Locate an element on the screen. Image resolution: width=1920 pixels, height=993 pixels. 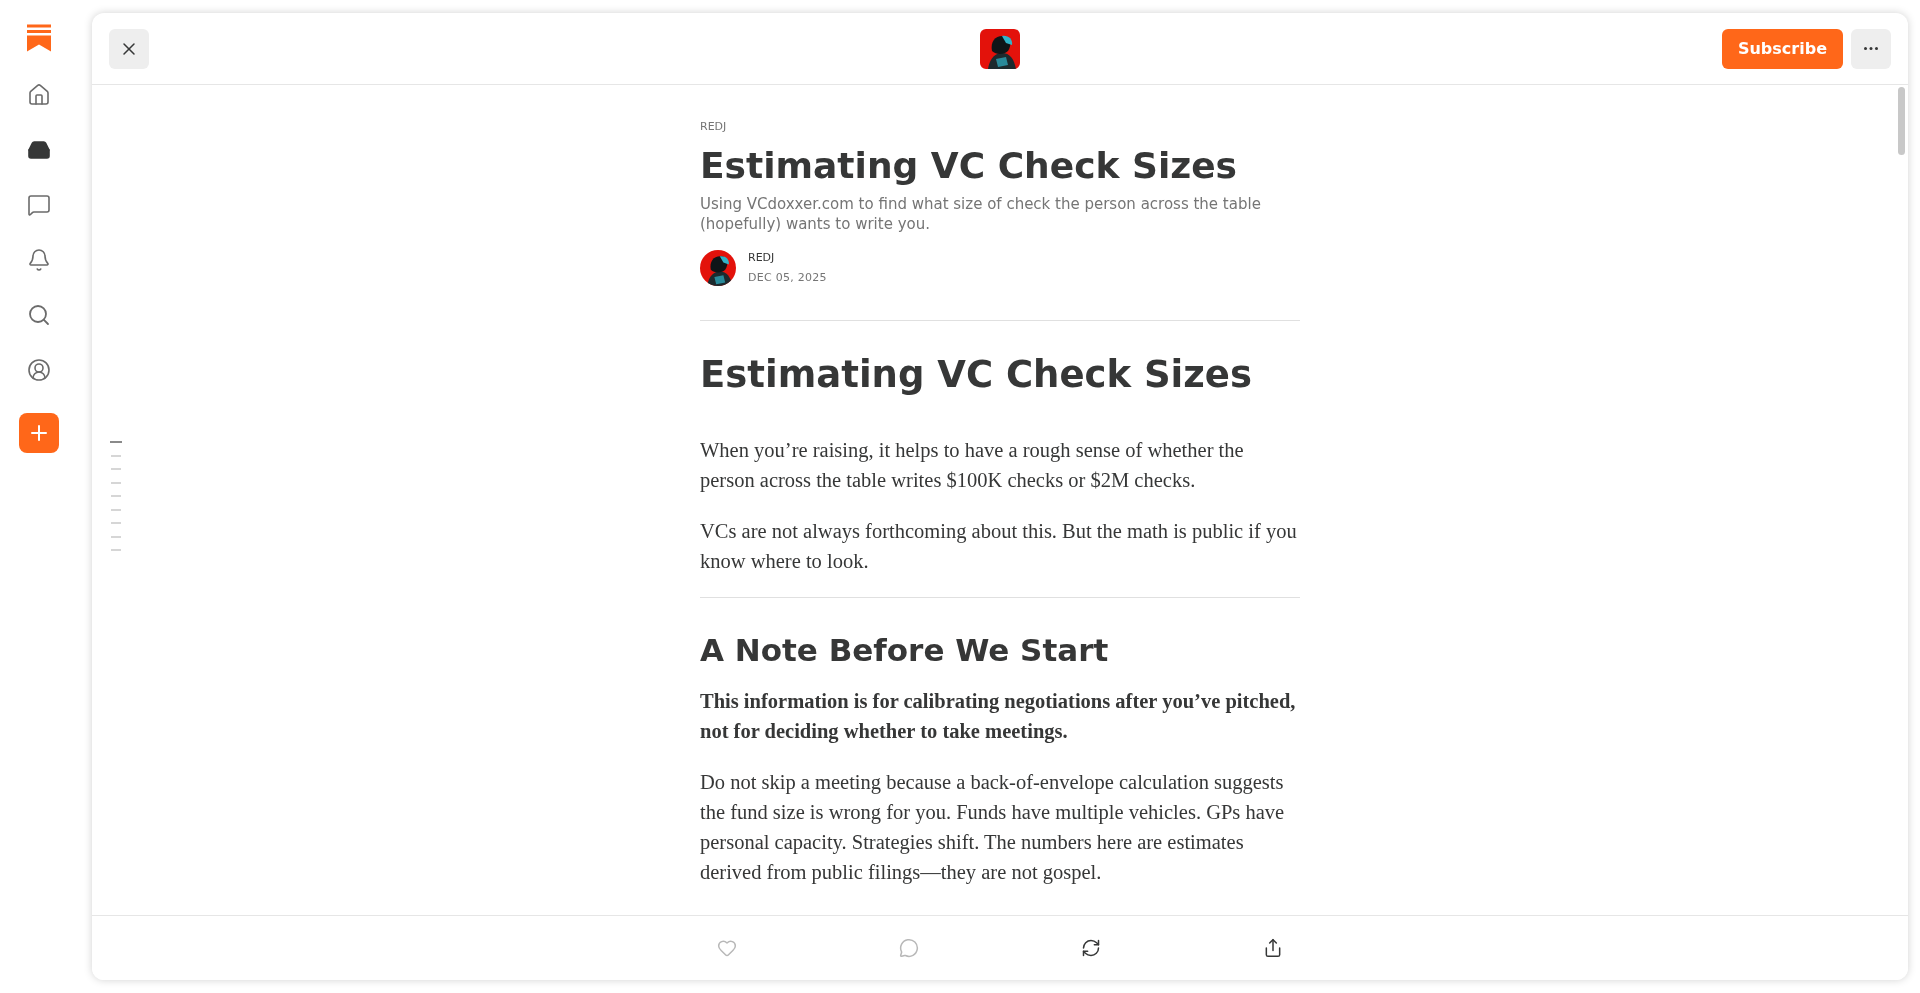
publication-name: REDJ is located at coordinates (714, 127).